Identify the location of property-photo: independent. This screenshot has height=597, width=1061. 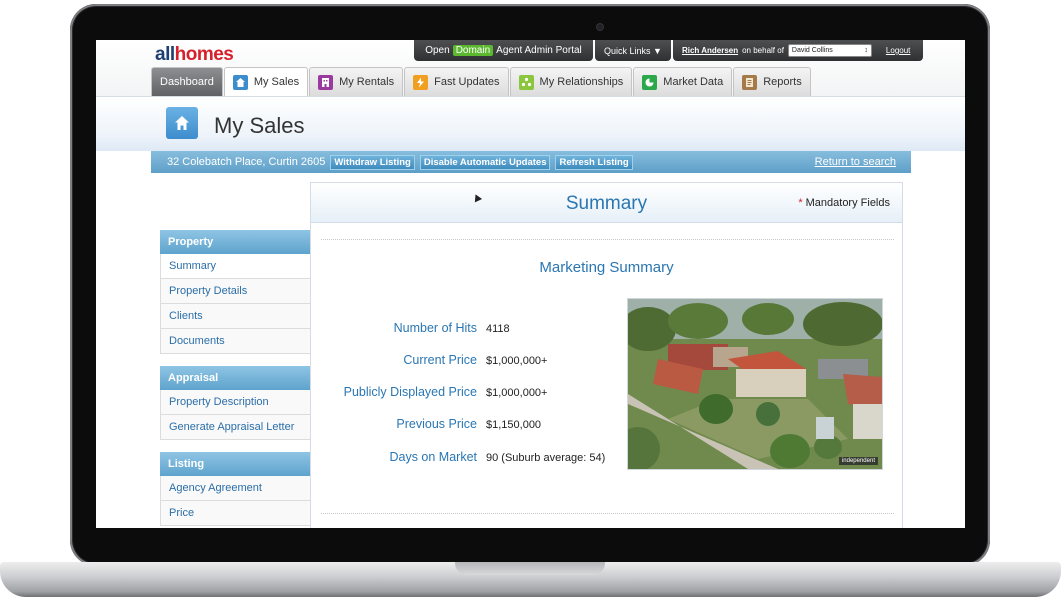
(755, 384).